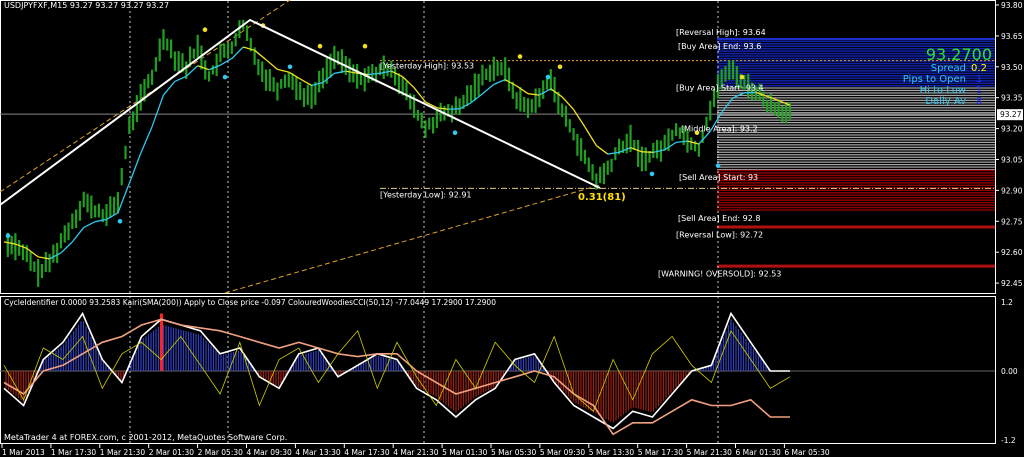 This screenshot has width=1024, height=457. What do you see at coordinates (936, 101) in the screenshot?
I see `info-row: Daily Av 8` at bounding box center [936, 101].